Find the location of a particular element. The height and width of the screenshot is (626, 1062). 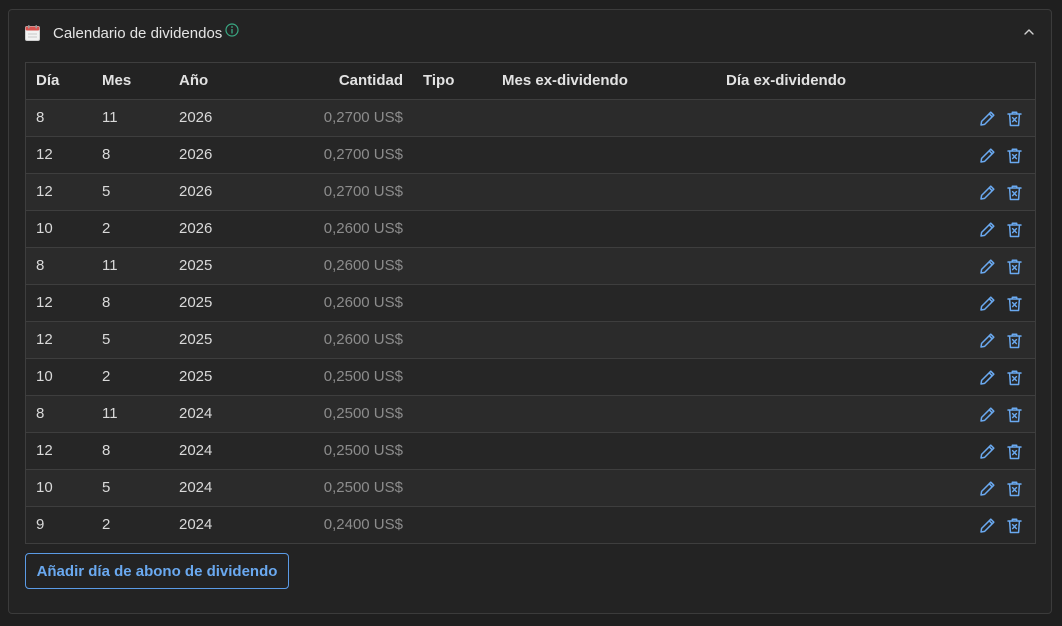

chevron-up-icon is located at coordinates (1029, 32).